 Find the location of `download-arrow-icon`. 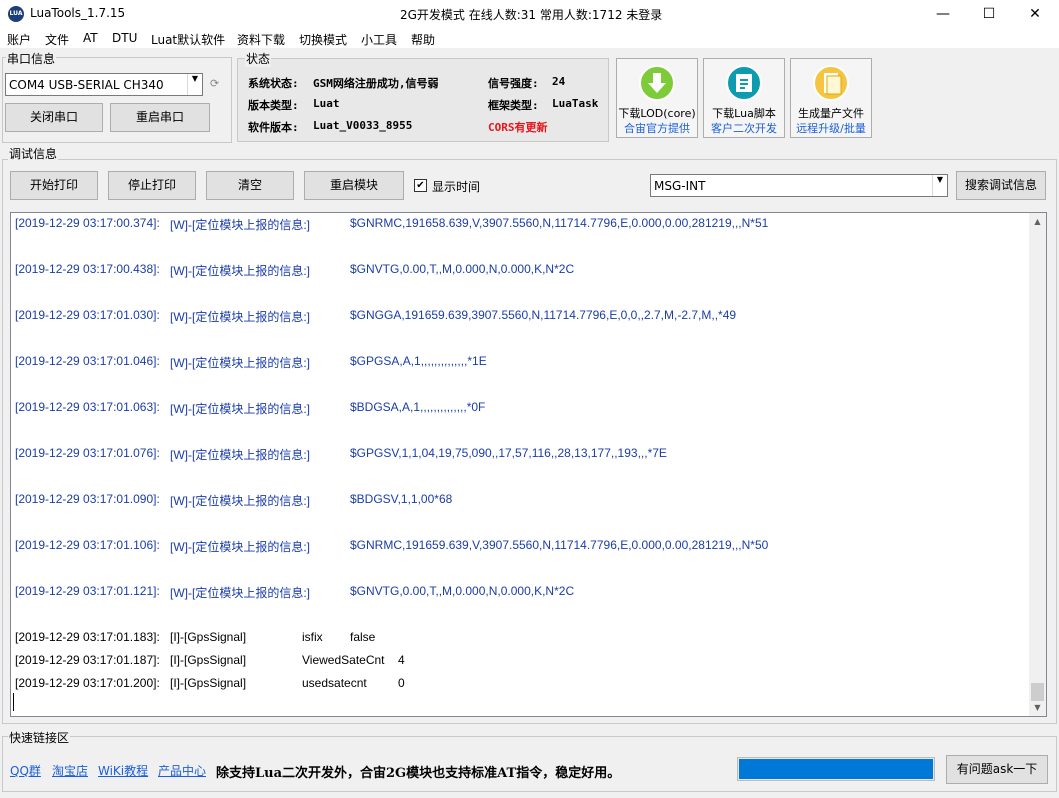

download-arrow-icon is located at coordinates (657, 83).